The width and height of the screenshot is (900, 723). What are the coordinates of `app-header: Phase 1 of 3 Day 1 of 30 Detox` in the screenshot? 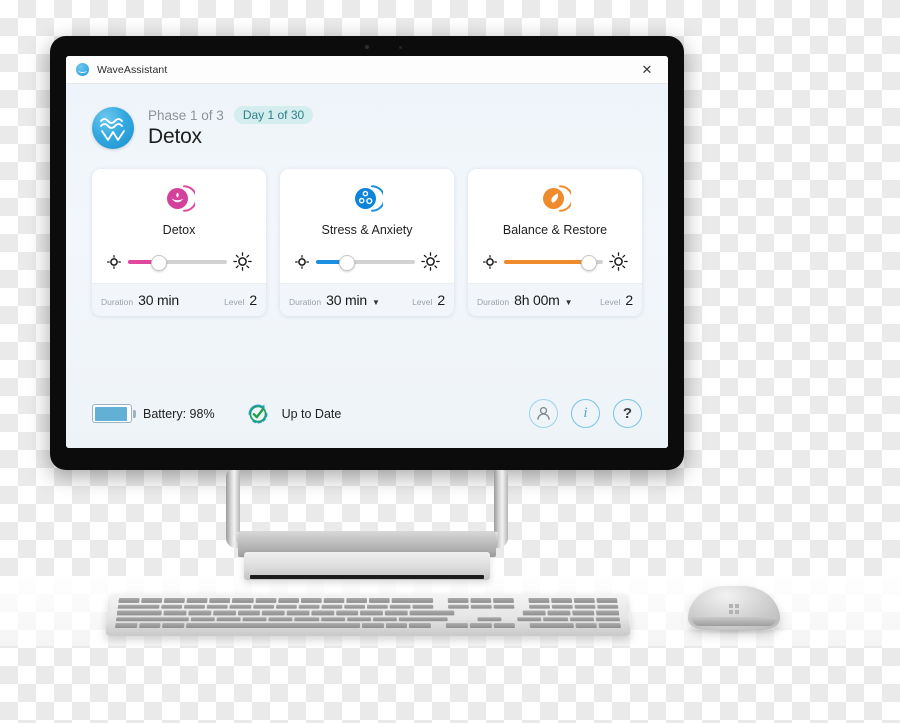 It's located at (367, 119).